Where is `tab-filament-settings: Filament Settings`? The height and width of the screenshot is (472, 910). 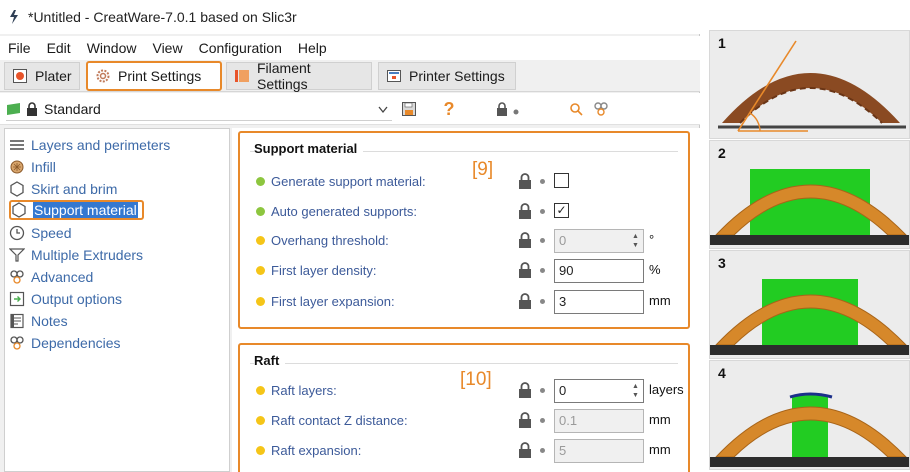 tab-filament-settings: Filament Settings is located at coordinates (299, 76).